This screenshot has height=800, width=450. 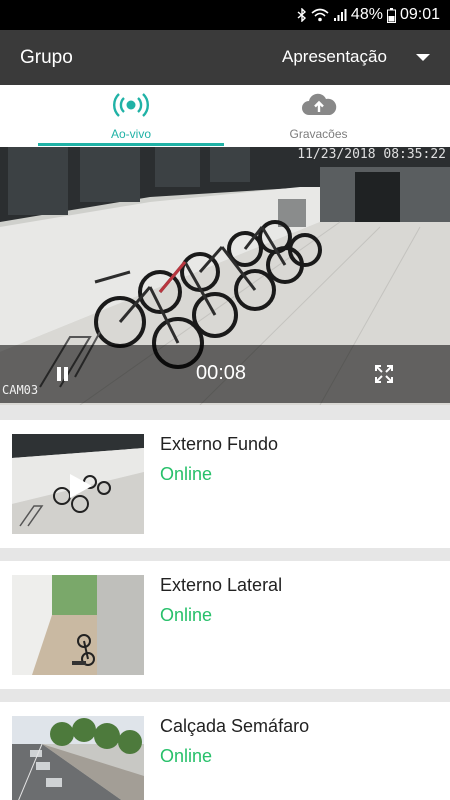 I want to click on camera-label: CAM03, so click(x=20, y=390).